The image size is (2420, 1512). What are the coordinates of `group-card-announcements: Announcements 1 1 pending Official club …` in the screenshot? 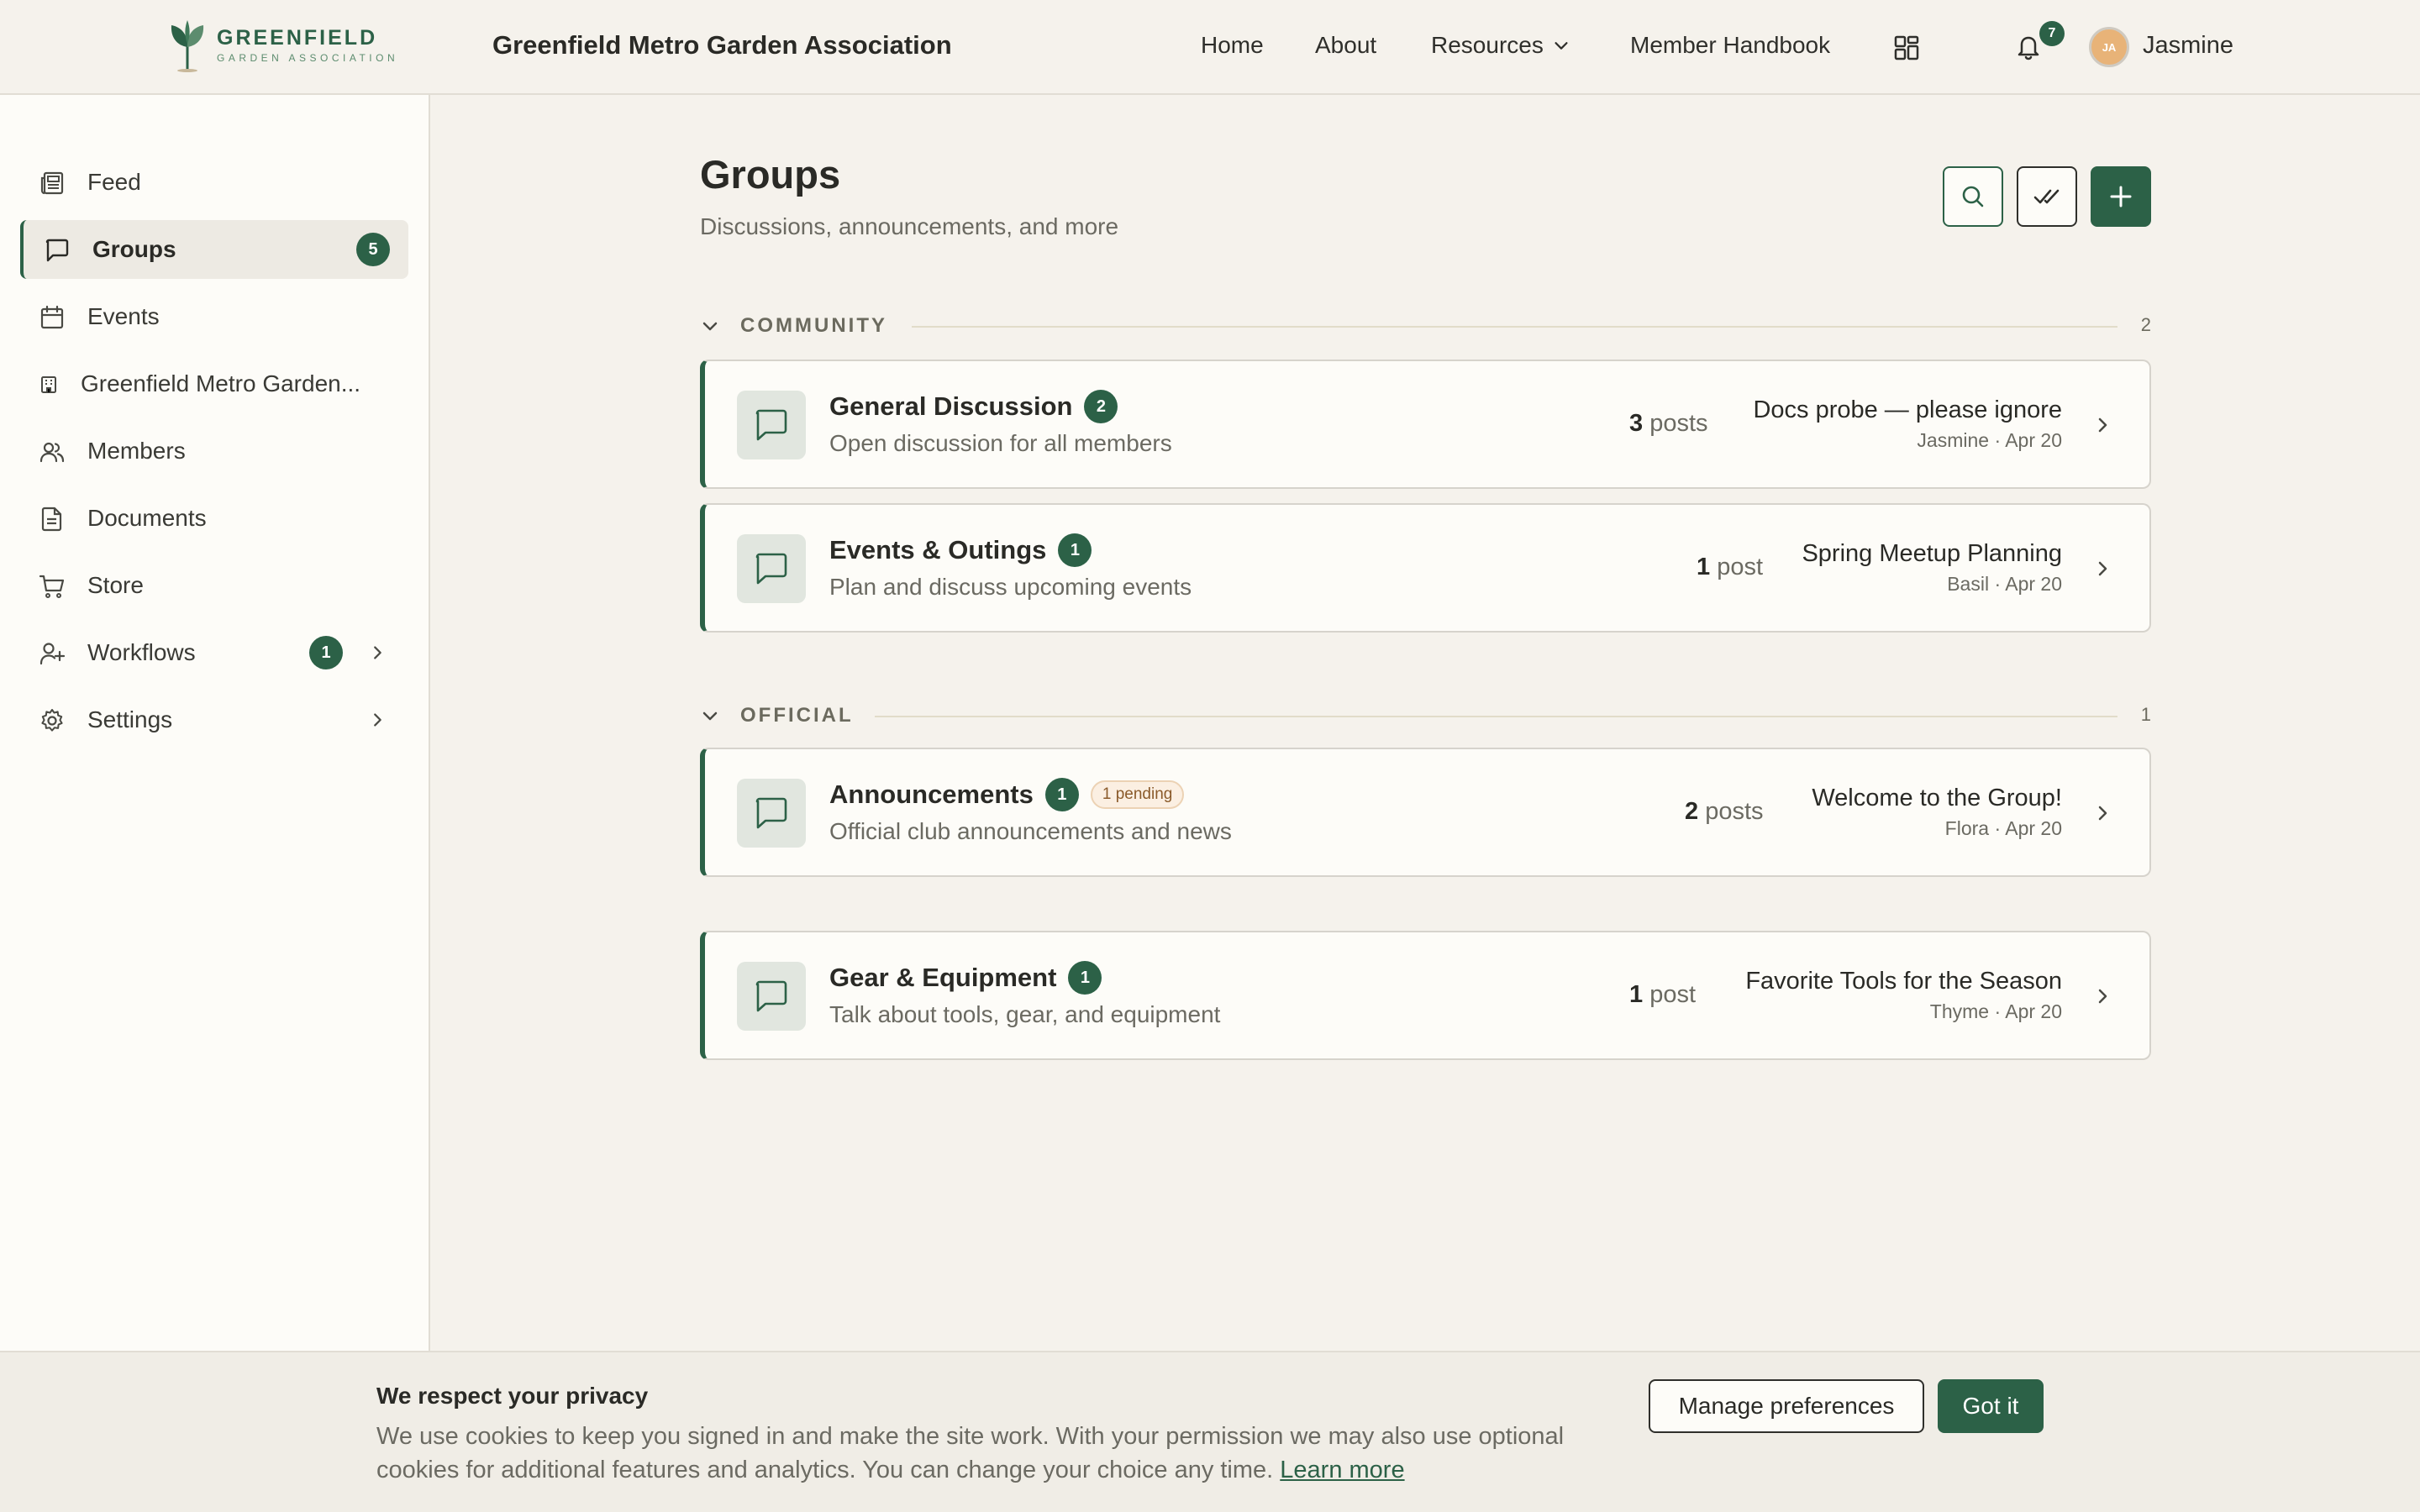 It's located at (1425, 812).